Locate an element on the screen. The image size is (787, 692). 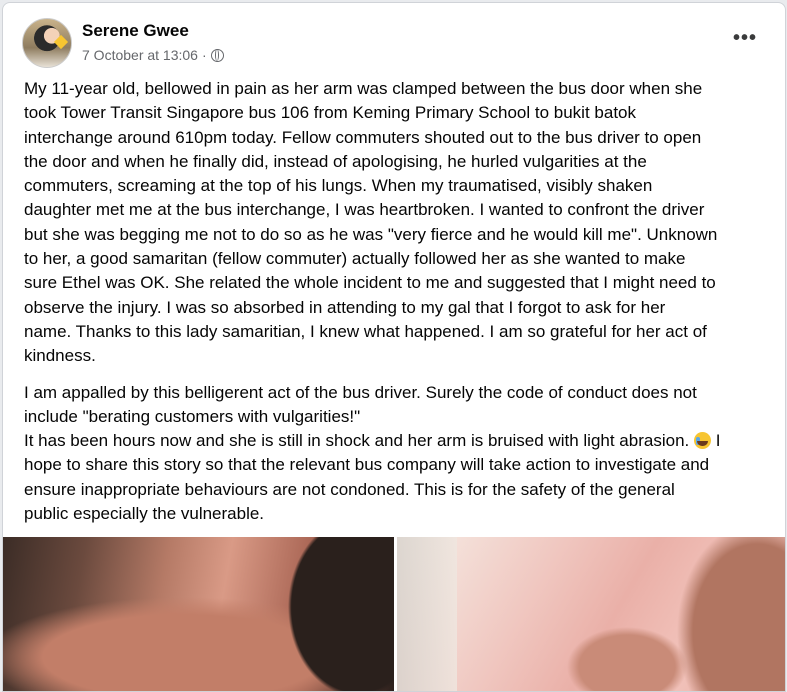
star-icon is located at coordinates (61, 42).